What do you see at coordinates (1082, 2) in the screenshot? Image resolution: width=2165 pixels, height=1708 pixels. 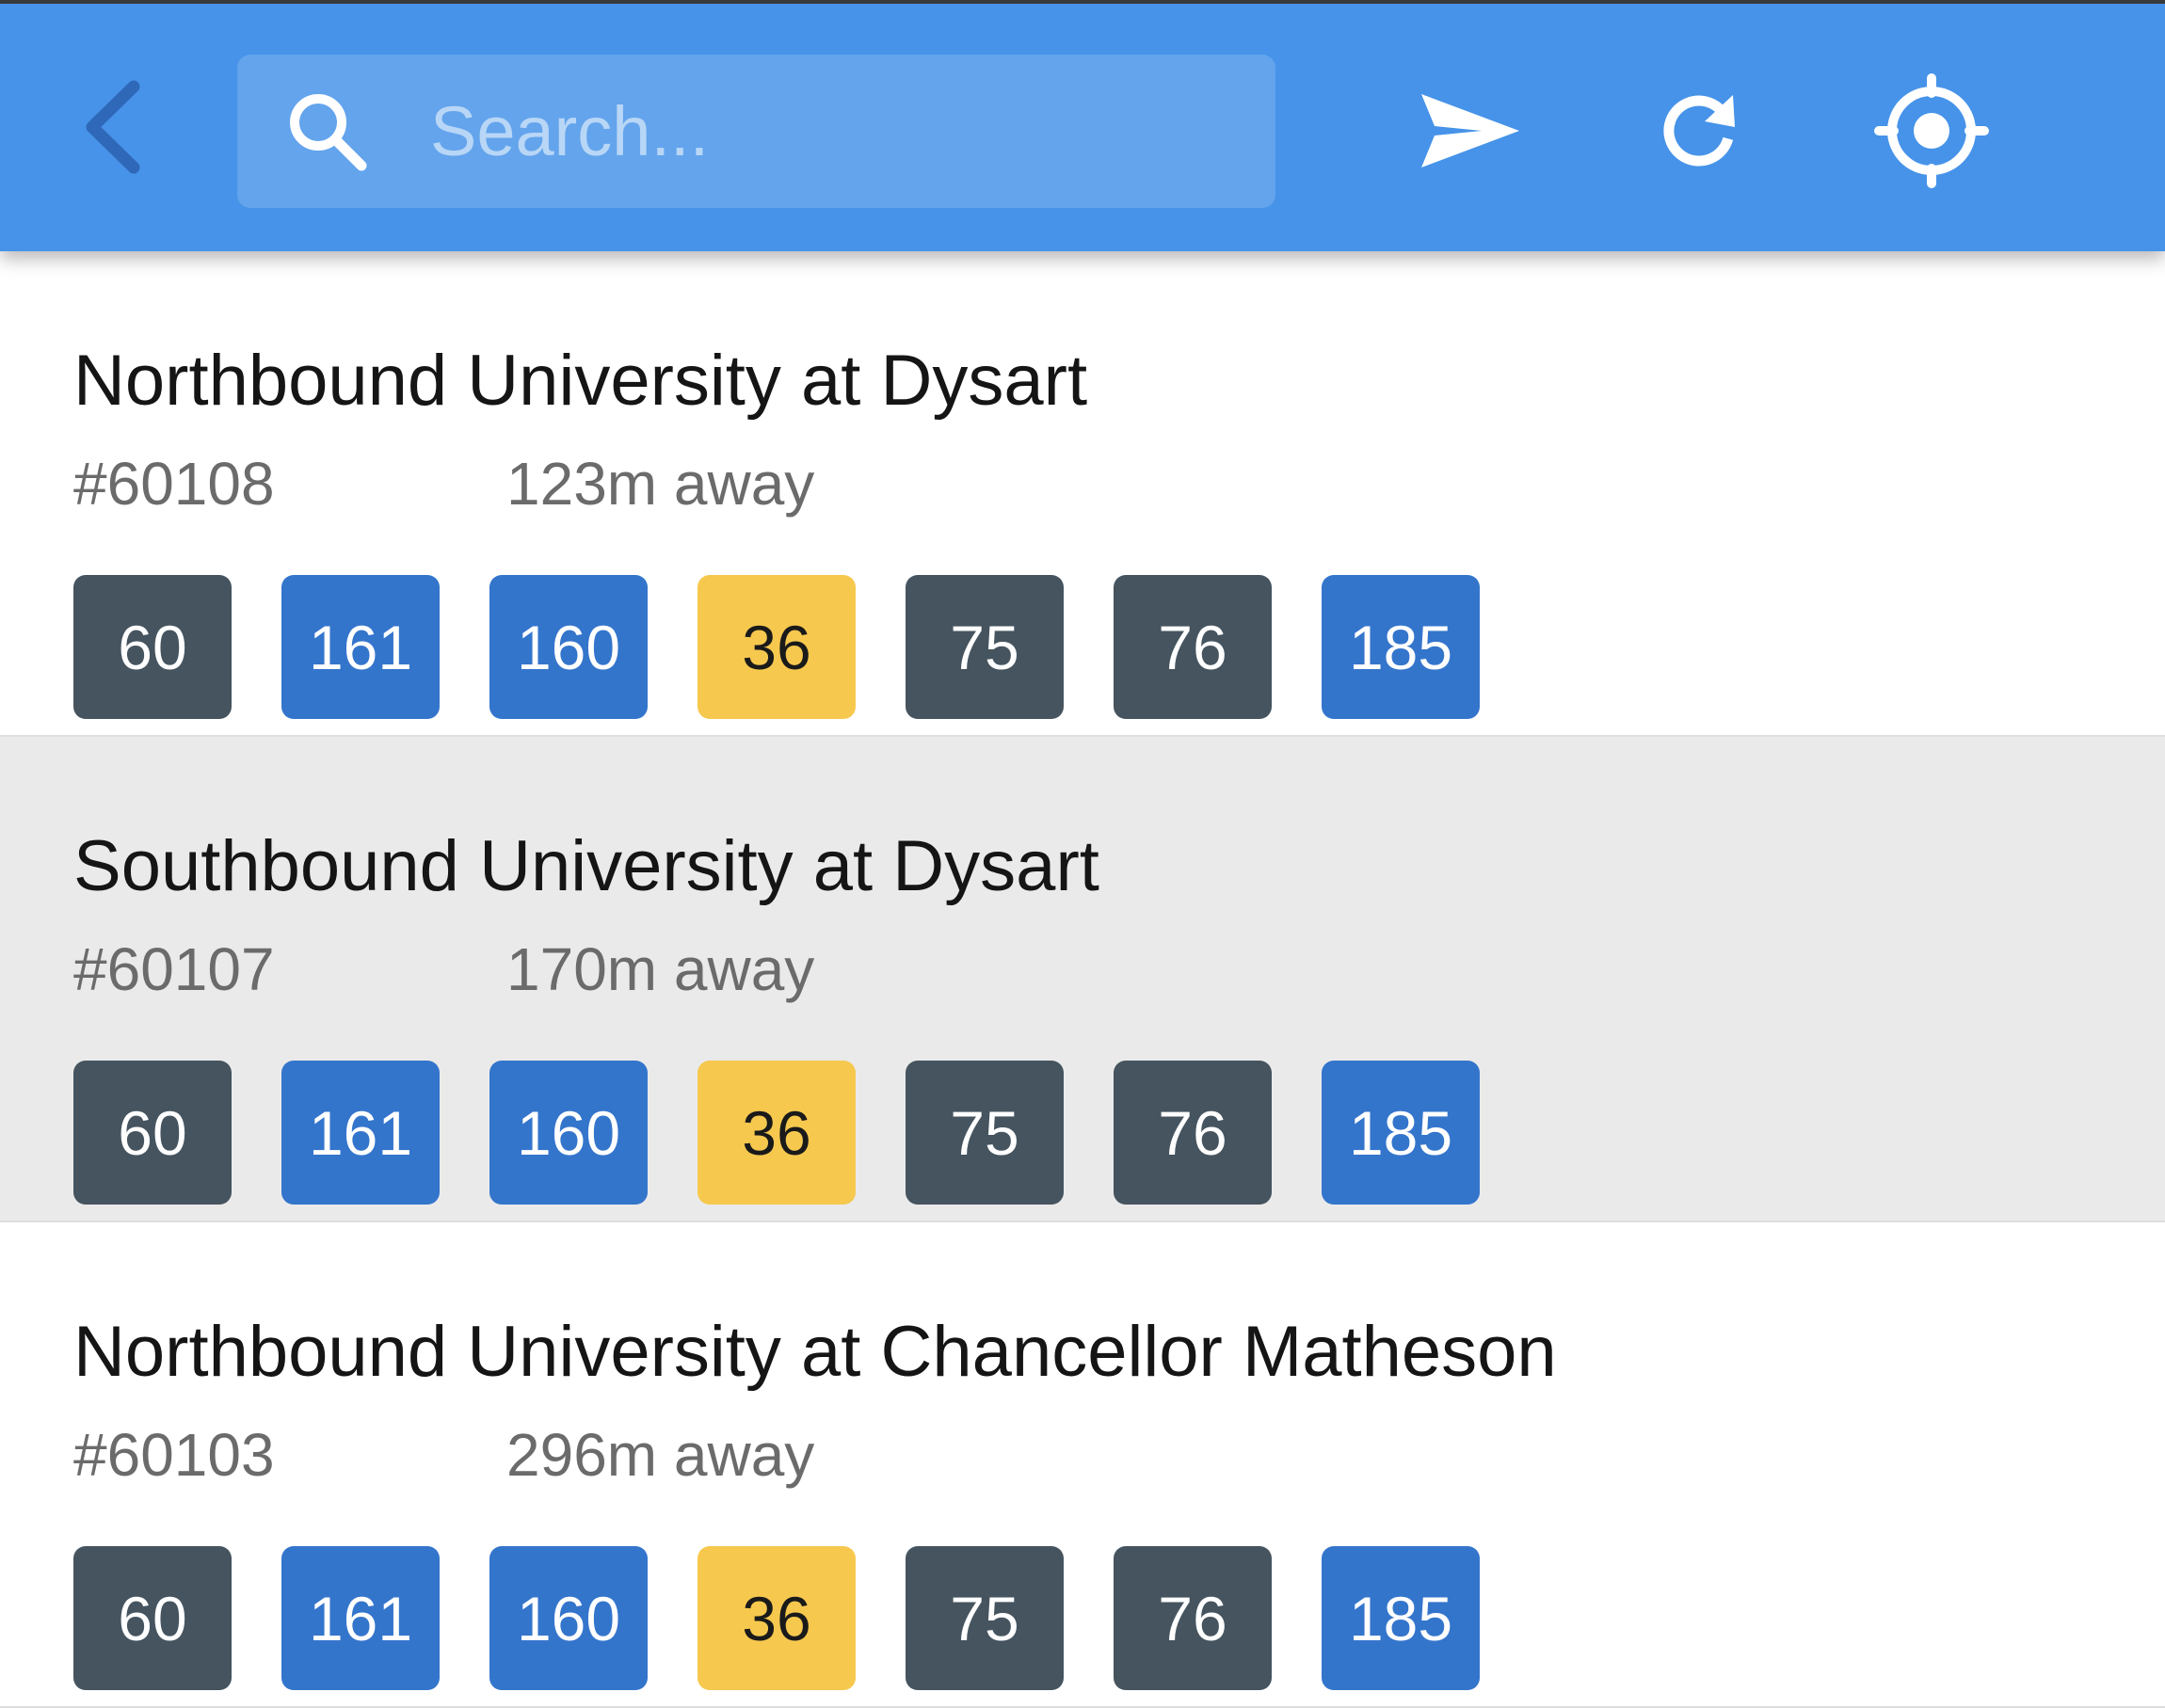 I see `window-top-border` at bounding box center [1082, 2].